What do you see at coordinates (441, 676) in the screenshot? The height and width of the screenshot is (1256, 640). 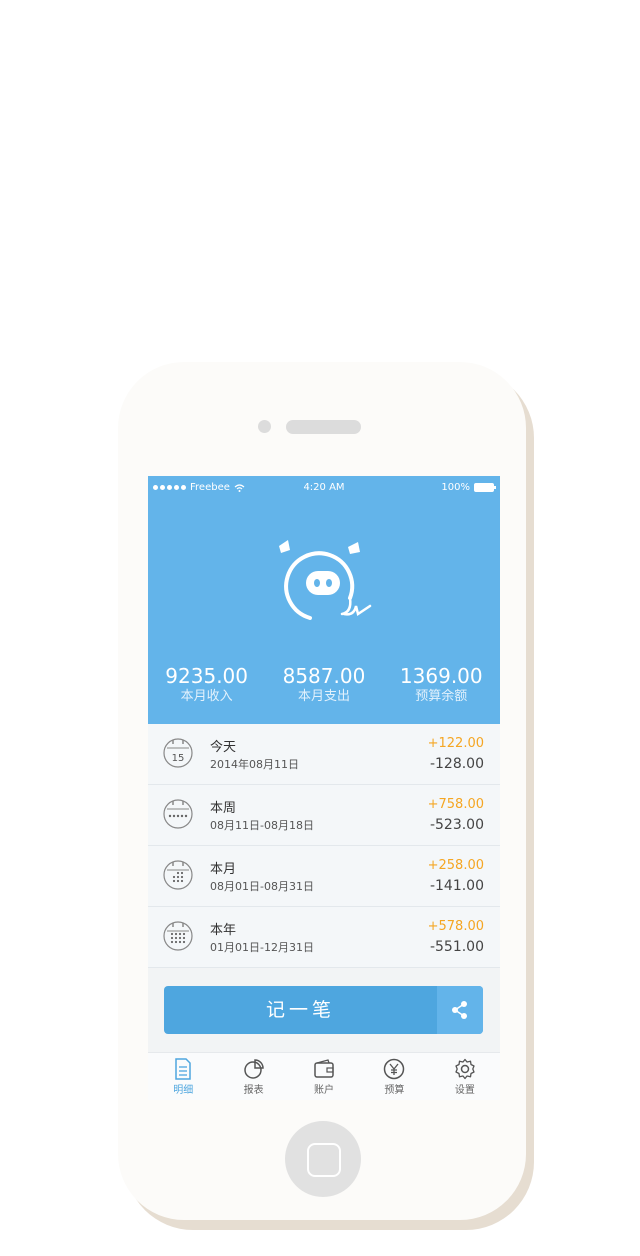 I see `budget-value: 1369.00` at bounding box center [441, 676].